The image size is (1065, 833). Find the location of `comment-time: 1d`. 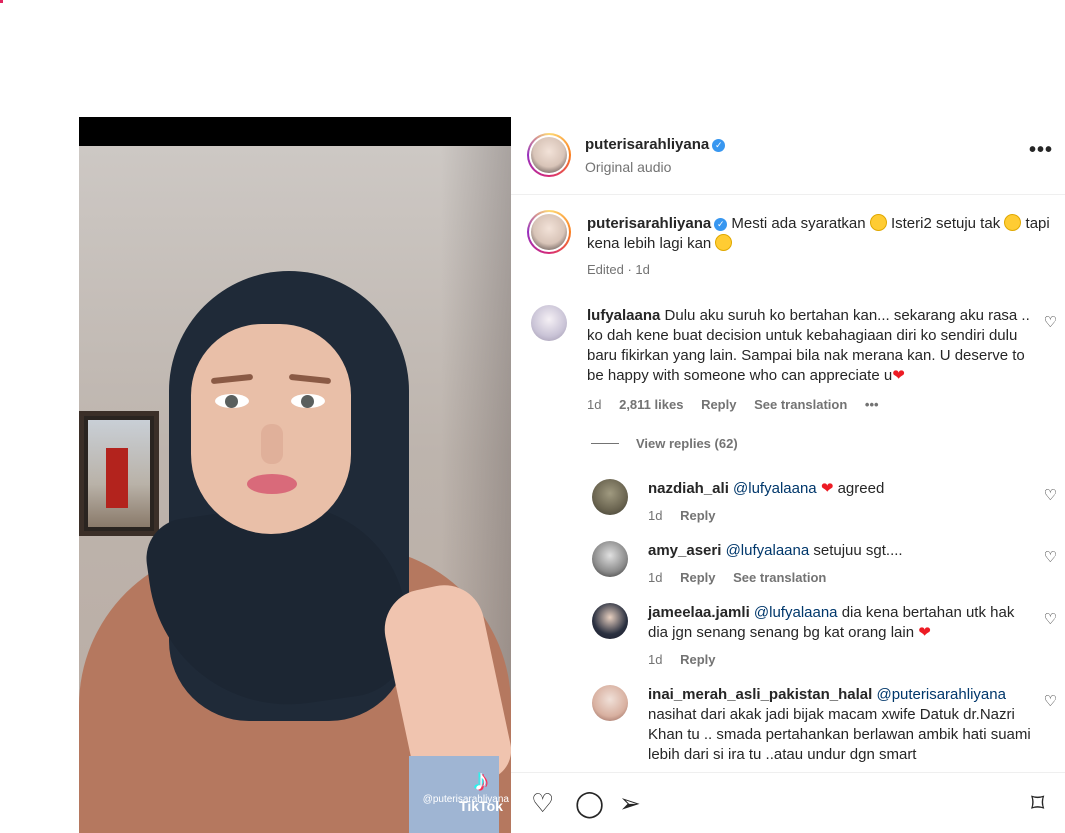

comment-time: 1d is located at coordinates (594, 404).